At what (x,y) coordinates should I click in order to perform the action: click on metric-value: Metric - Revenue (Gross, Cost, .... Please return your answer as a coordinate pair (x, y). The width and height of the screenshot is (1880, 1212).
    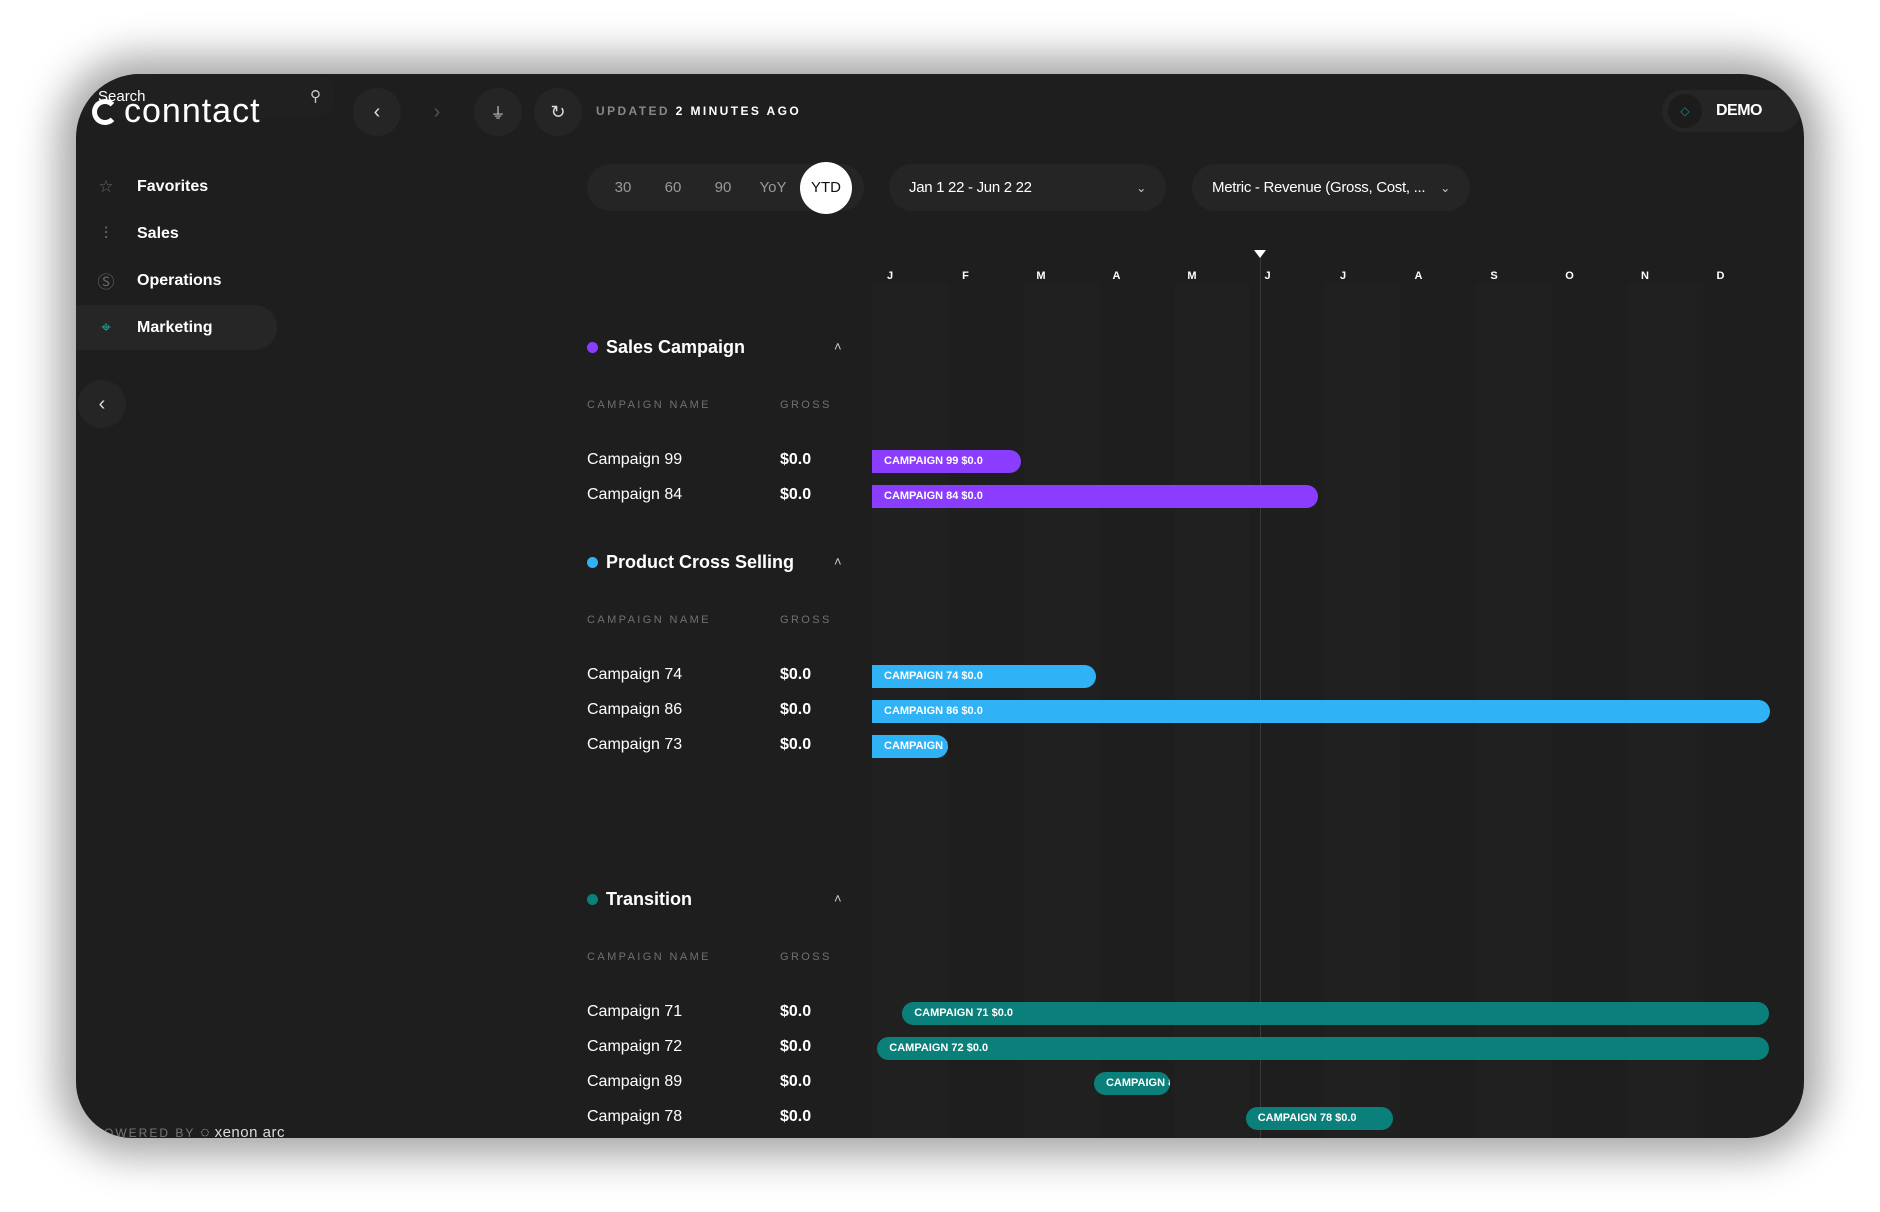
    Looking at the image, I should click on (1319, 187).